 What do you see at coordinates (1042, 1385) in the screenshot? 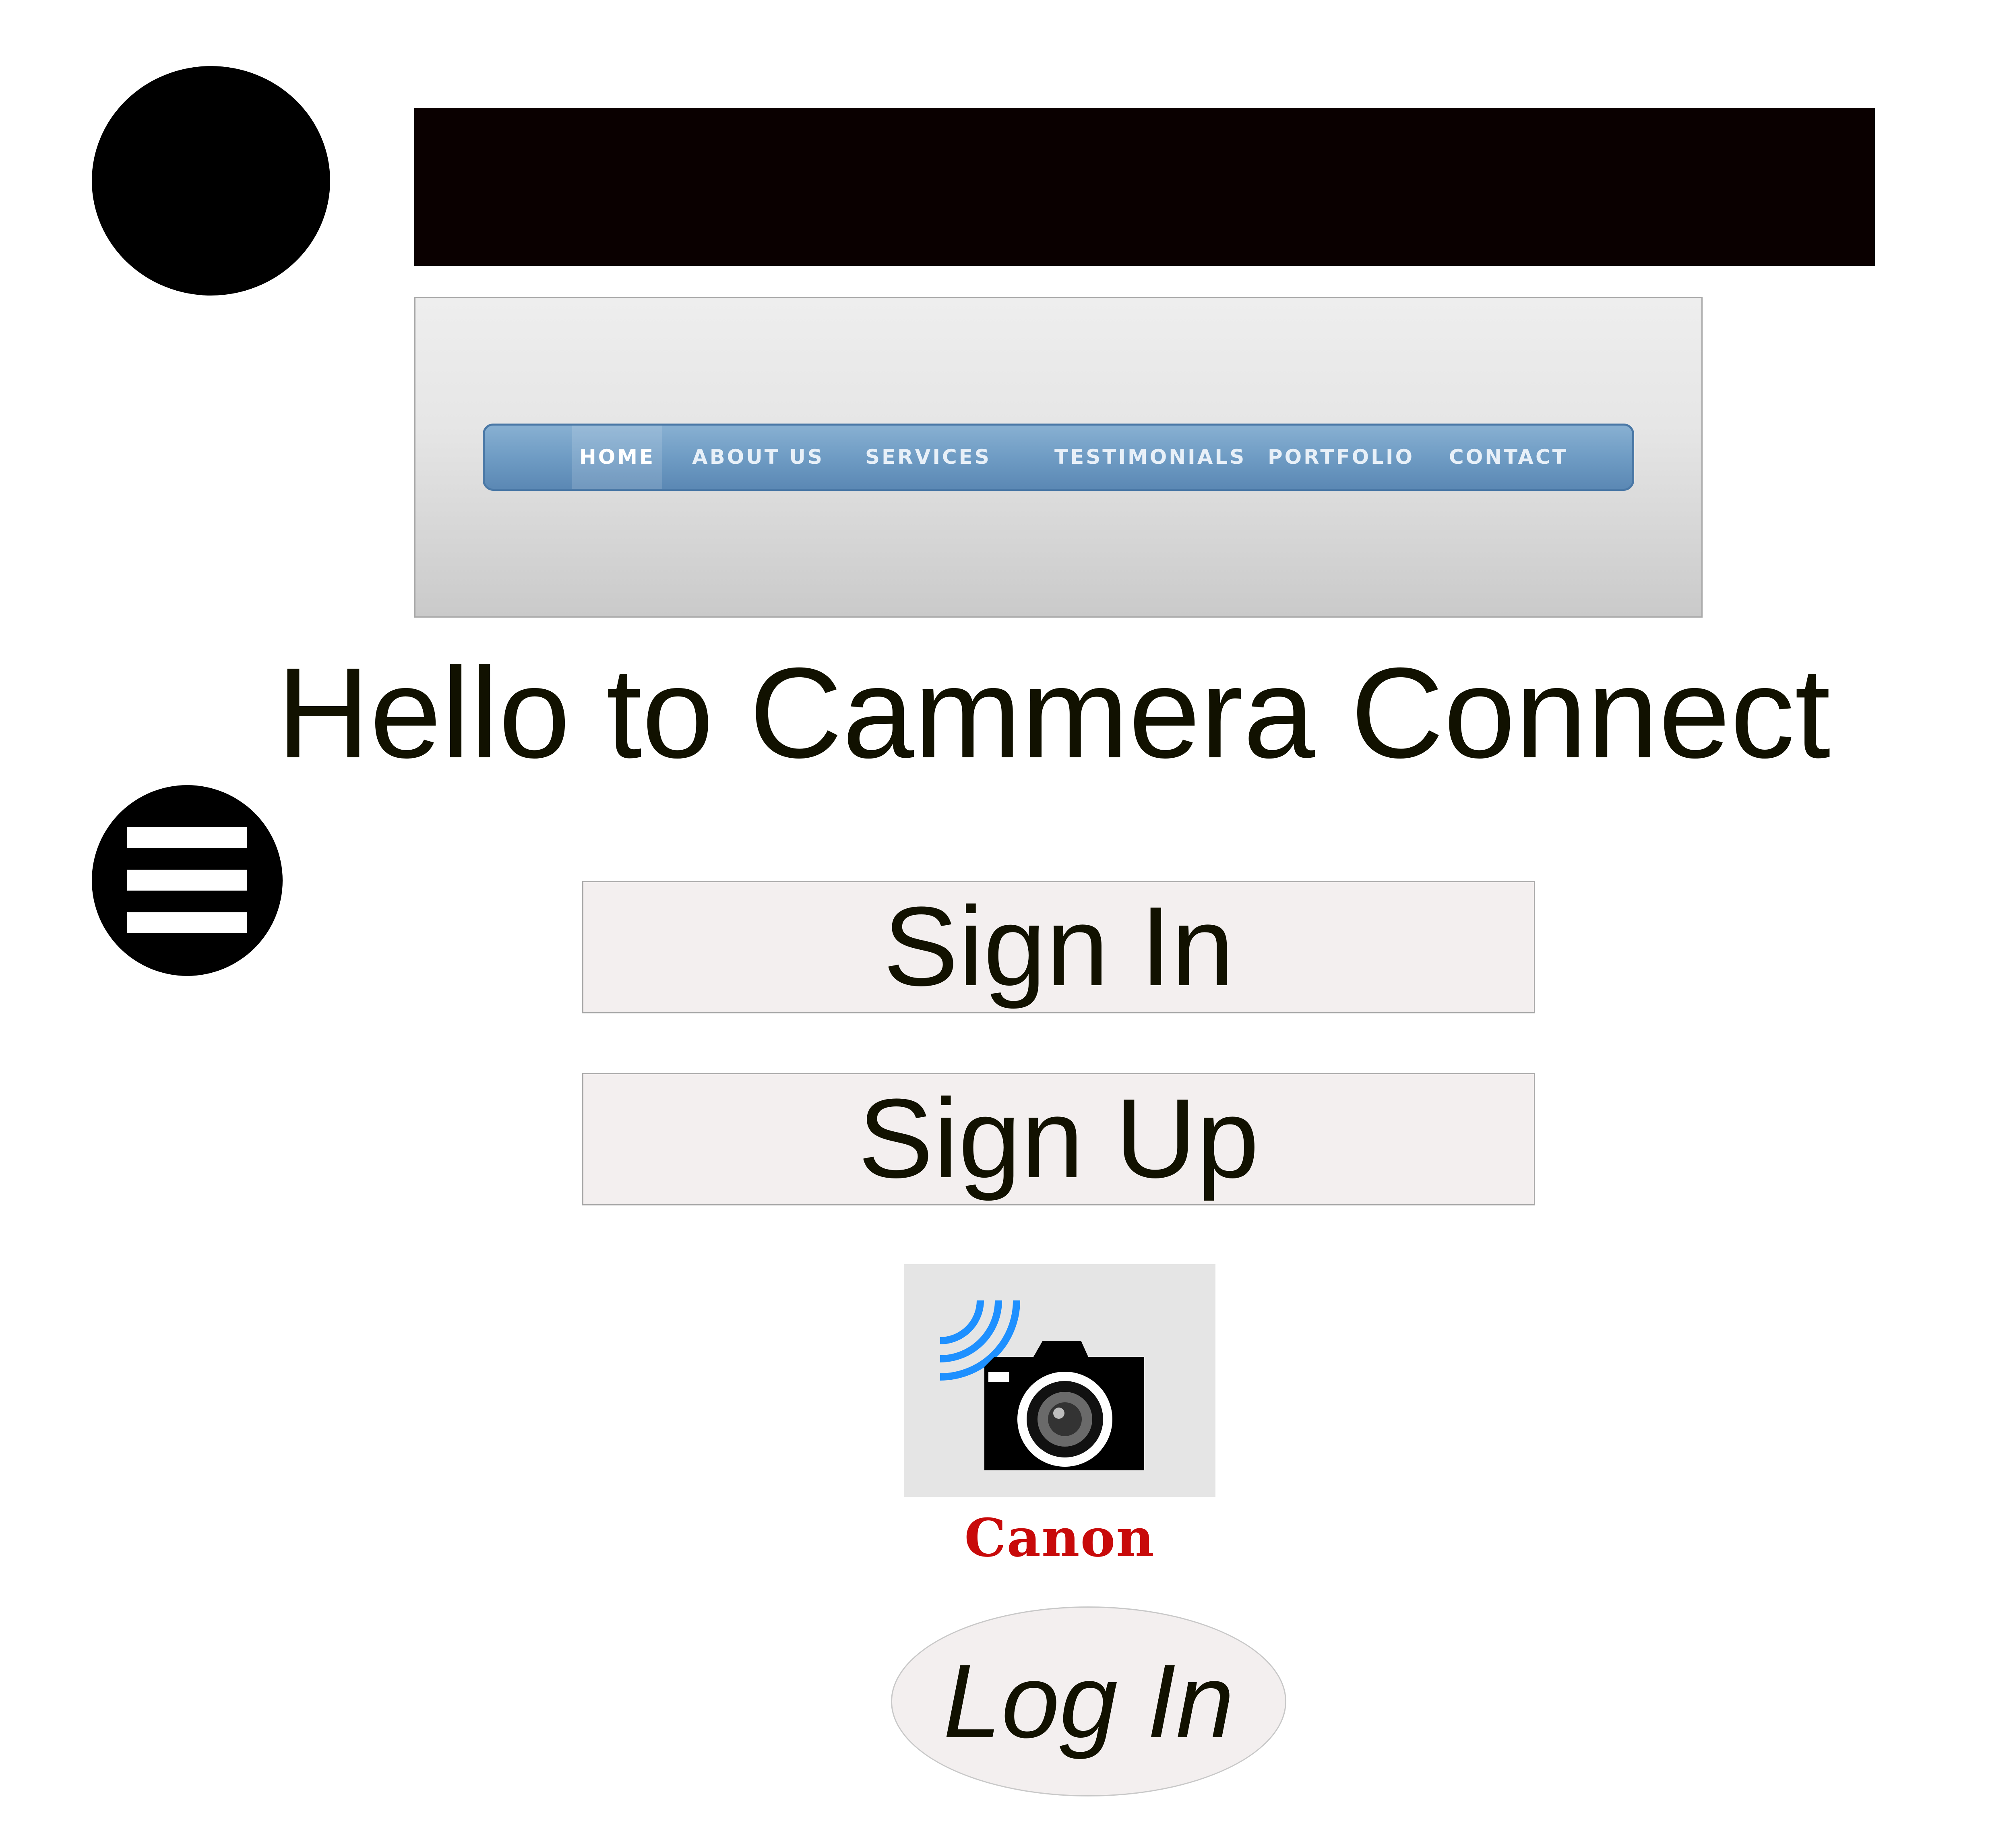
I see `wireless-camera-icon` at bounding box center [1042, 1385].